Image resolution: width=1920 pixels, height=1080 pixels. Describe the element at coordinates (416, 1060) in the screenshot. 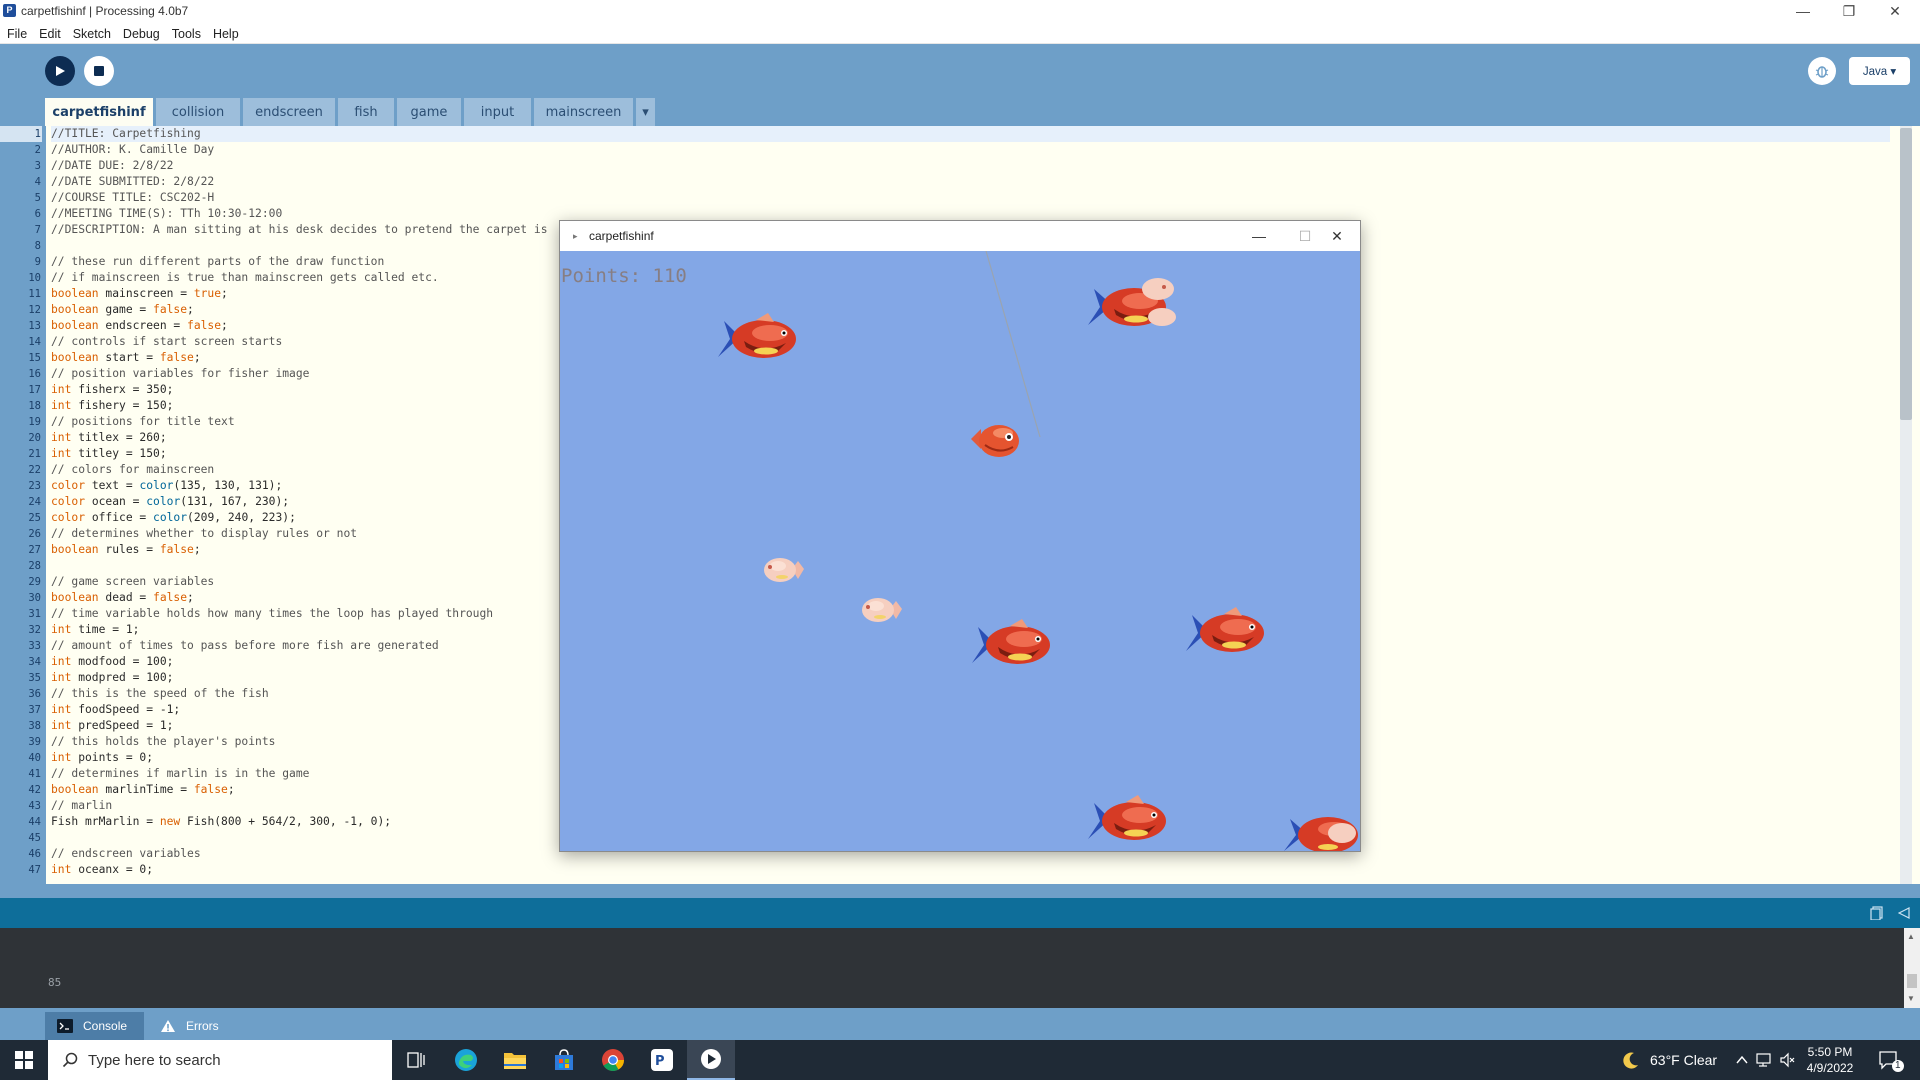

I see `task-view-button` at that location.